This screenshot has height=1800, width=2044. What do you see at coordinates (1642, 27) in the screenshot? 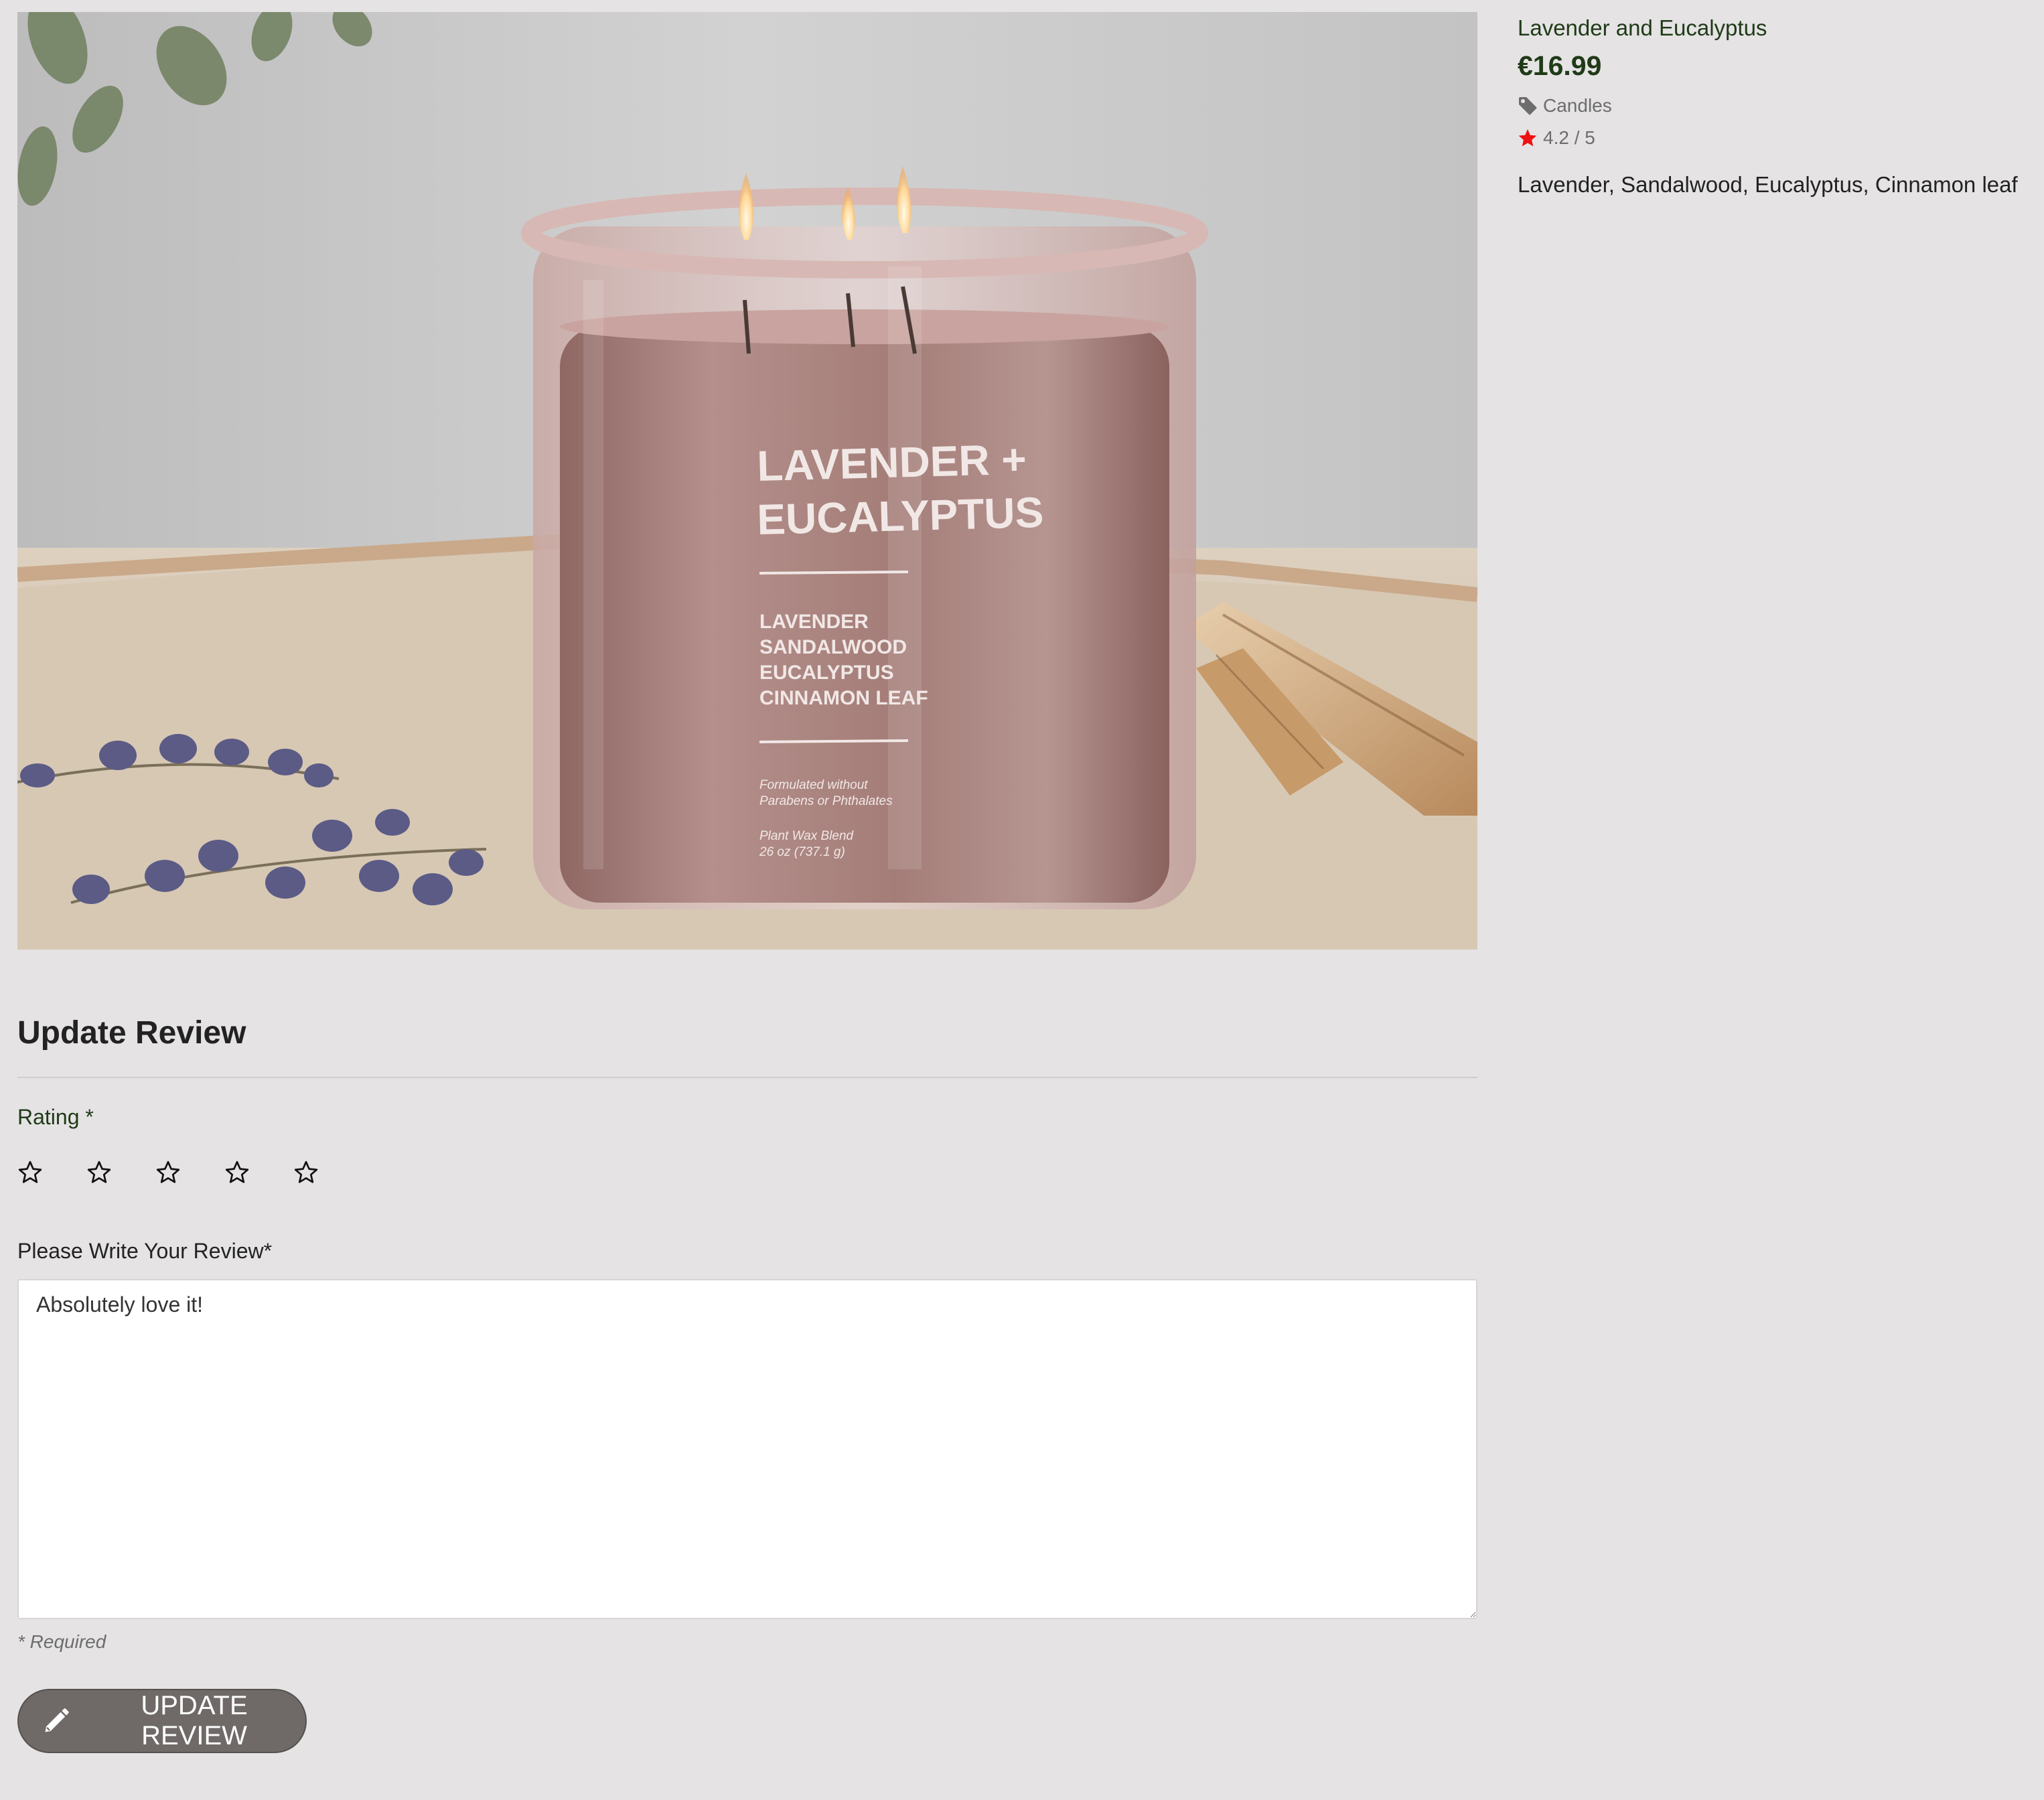
I see `product-name: Lavender and Eucalyptus` at bounding box center [1642, 27].